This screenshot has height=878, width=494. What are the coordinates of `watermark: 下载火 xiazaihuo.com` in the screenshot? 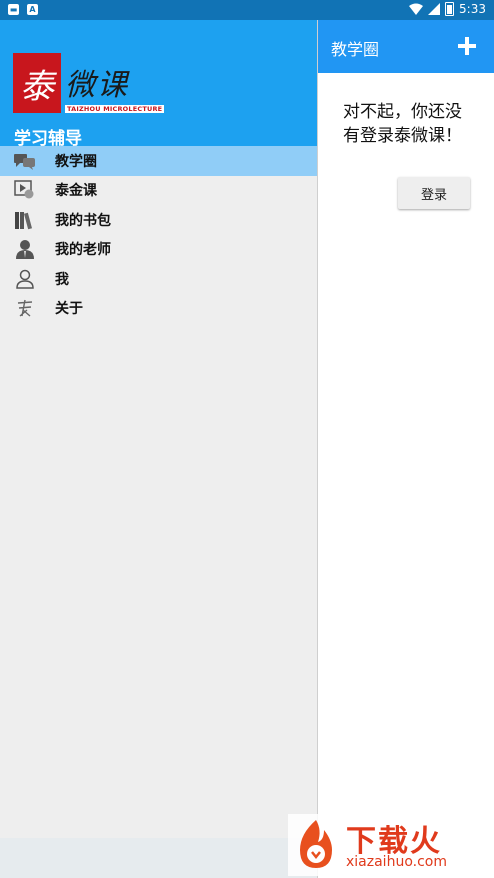 It's located at (389, 845).